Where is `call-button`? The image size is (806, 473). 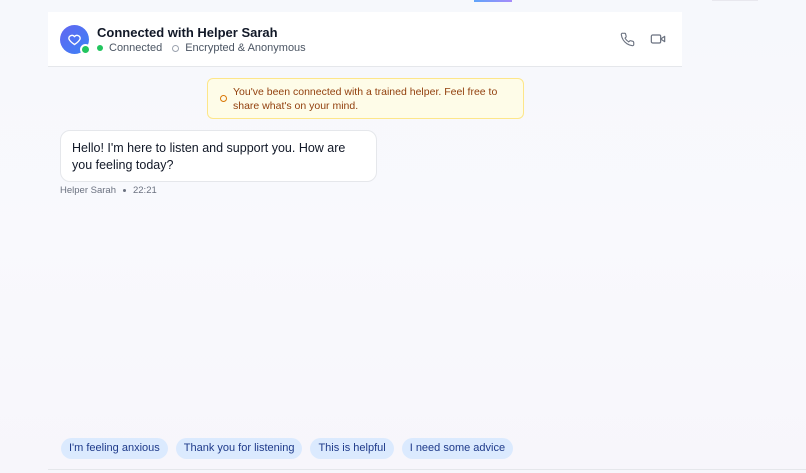
call-button is located at coordinates (627, 39).